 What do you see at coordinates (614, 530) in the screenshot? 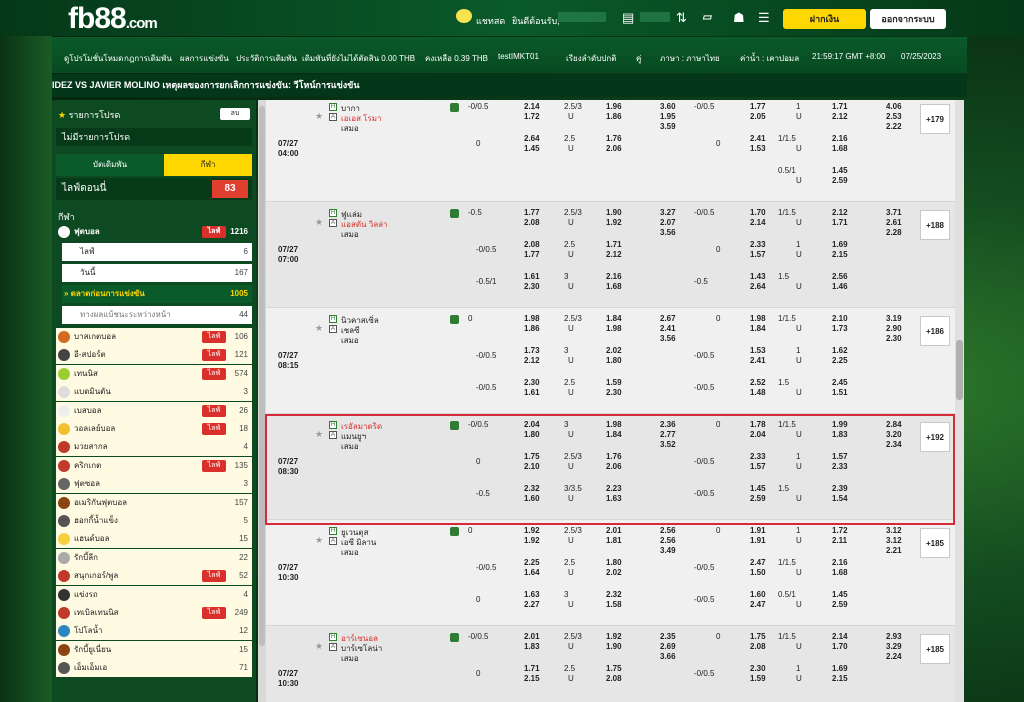
I see `odds-cell: 2.01` at bounding box center [614, 530].